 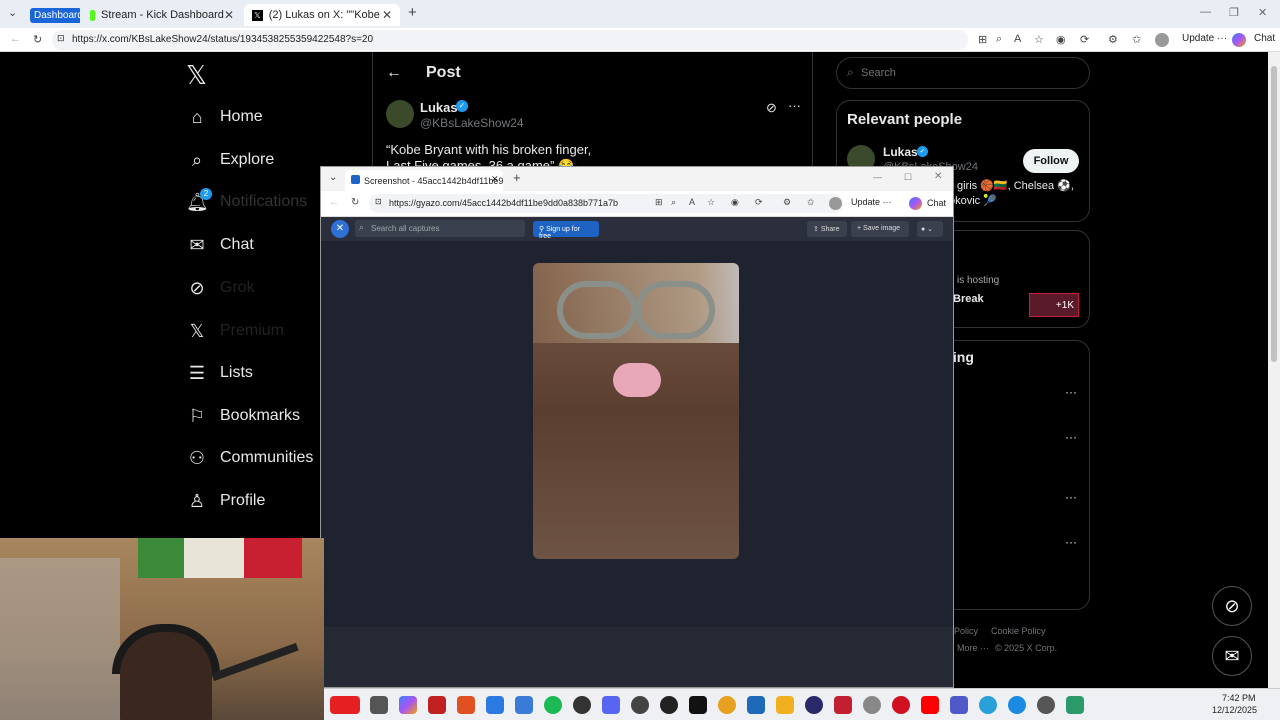 I want to click on account-menu-button: ● ⌄, so click(x=930, y=229).